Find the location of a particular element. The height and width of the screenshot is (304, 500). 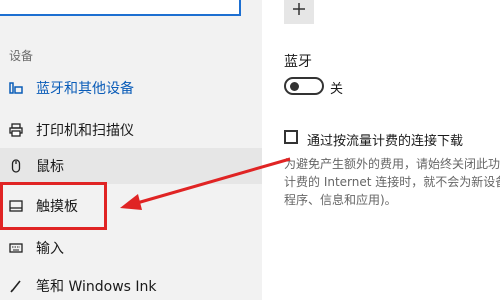

nav-item-printers: 打印机和扫描仪 is located at coordinates (131, 130).